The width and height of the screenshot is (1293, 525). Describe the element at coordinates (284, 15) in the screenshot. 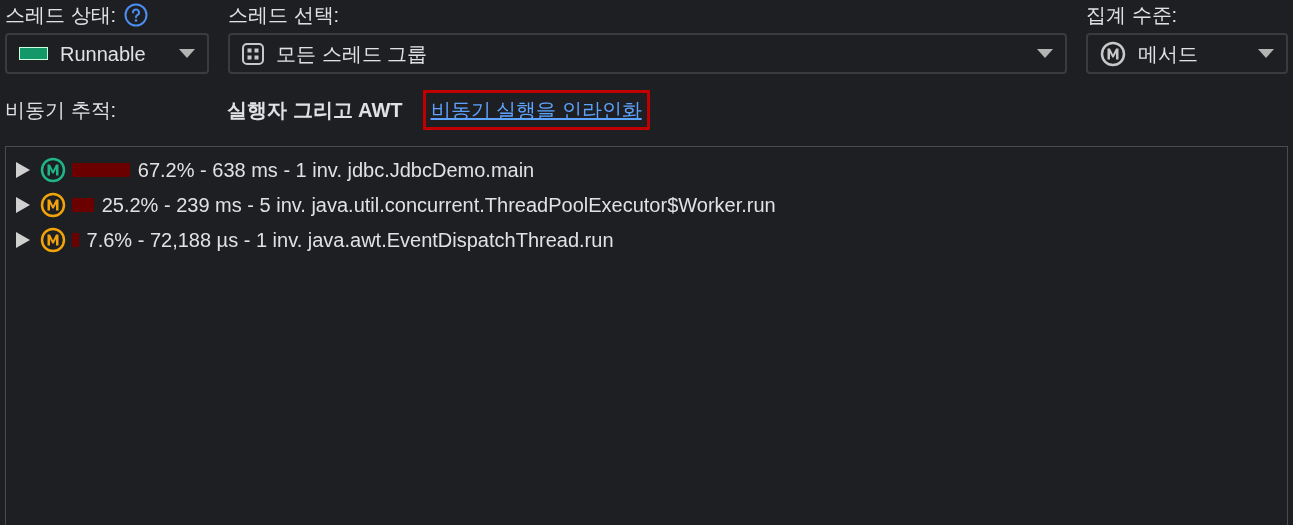

I see `field-label: 스레드 선택:` at that location.